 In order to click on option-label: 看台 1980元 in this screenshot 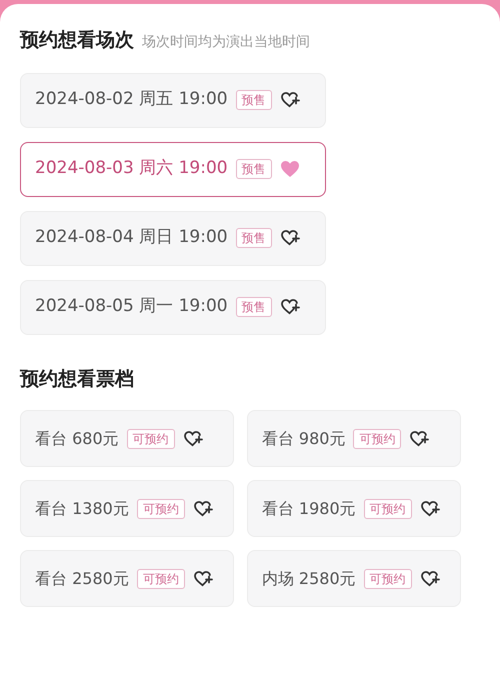, I will do `click(309, 509)`.